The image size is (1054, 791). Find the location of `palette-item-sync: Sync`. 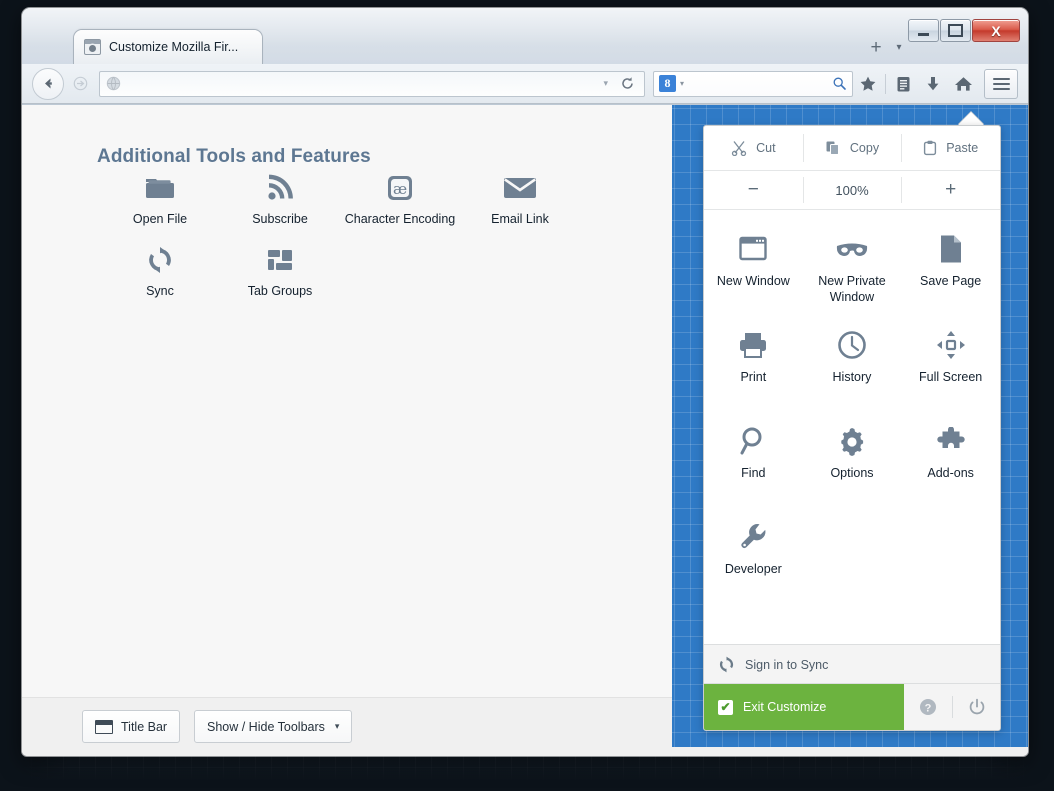

palette-item-sync: Sync is located at coordinates (160, 275).